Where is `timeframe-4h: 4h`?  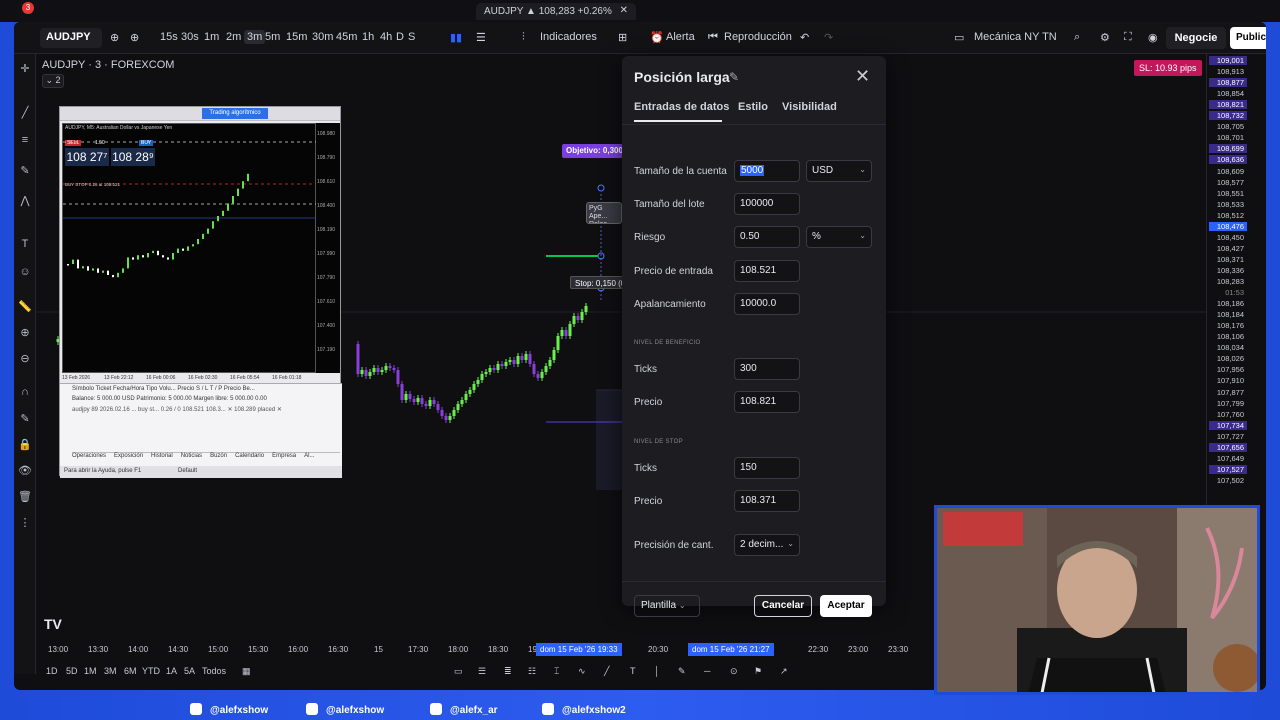 timeframe-4h: 4h is located at coordinates (386, 37).